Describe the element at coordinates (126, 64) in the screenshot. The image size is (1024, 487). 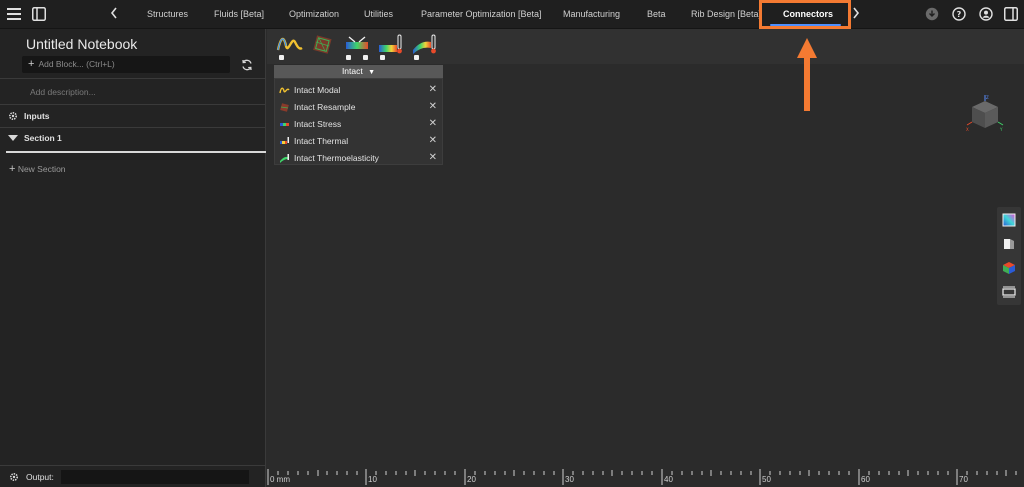
I see `add-block-input: + Add Block... (Ctrl+L)` at that location.